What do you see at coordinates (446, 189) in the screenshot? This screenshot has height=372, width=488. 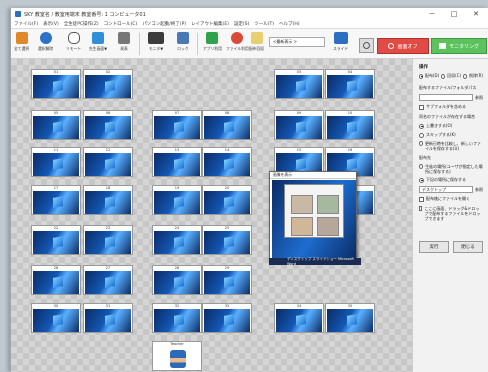 I see `dest-select: デスクトップ` at bounding box center [446, 189].